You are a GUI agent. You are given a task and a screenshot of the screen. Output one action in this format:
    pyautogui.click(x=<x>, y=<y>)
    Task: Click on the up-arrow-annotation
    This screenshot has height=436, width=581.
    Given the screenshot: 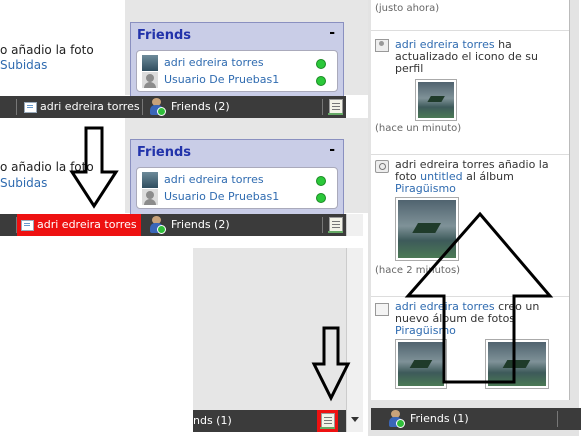 What is the action you would take?
    pyautogui.click(x=479, y=297)
    